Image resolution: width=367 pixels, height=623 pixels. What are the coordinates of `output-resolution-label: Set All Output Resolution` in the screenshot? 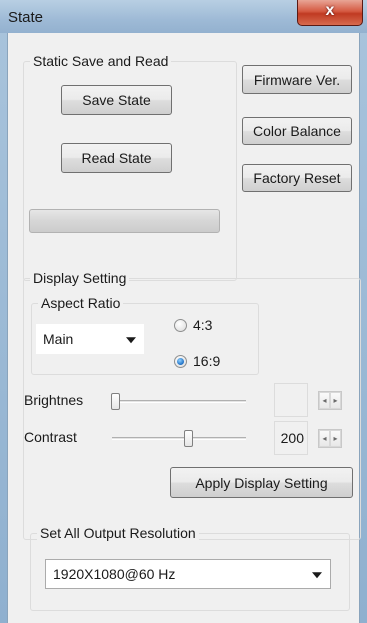 It's located at (118, 533).